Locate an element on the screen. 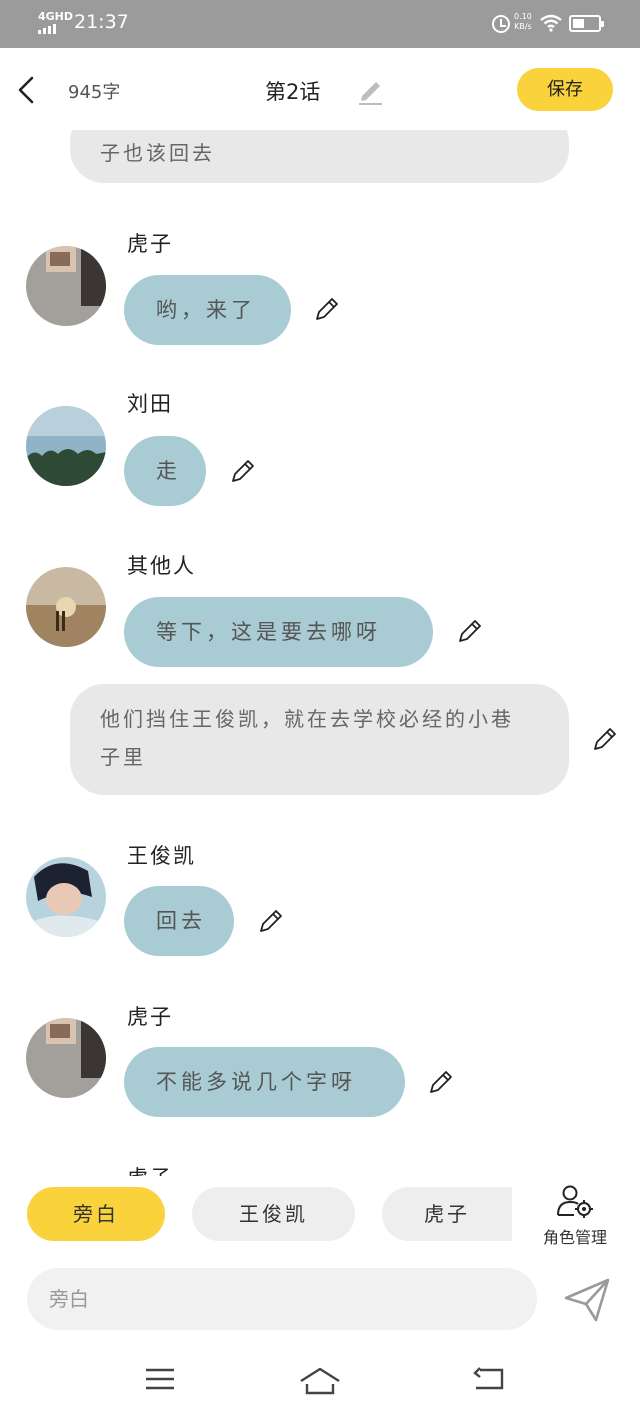 Image resolution: width=640 pixels, height=1422 pixels. dialogue-bubble: 不能多说几个字呀 is located at coordinates (264, 1082).